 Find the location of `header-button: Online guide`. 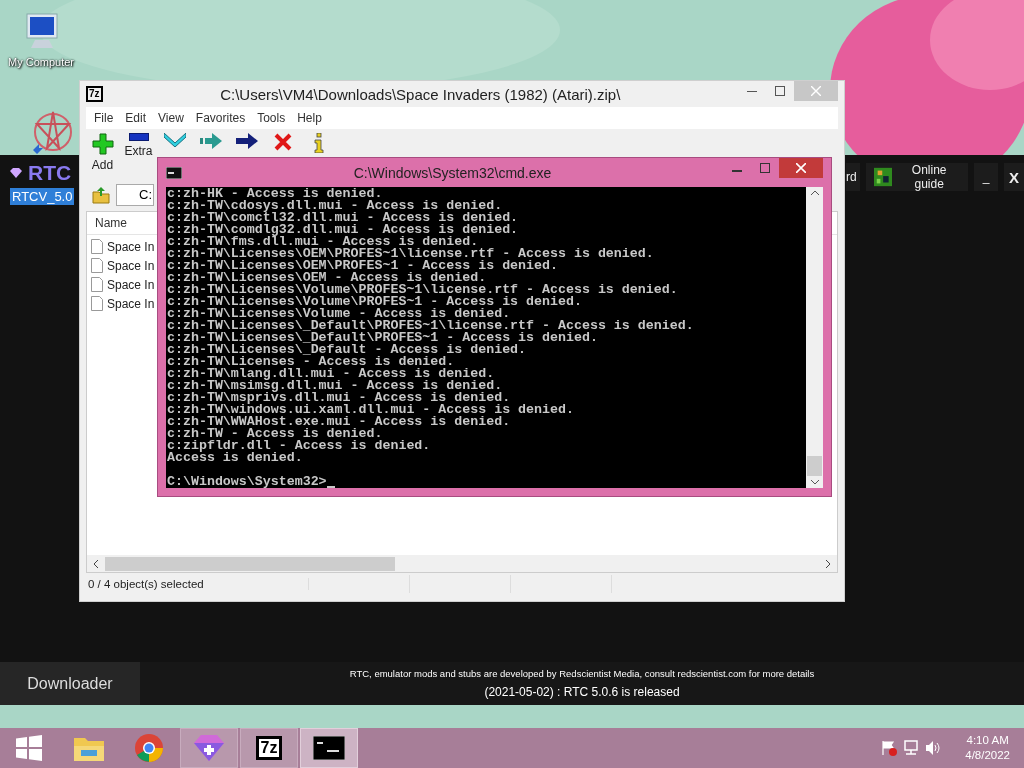

header-button: Online guide is located at coordinates (917, 177).